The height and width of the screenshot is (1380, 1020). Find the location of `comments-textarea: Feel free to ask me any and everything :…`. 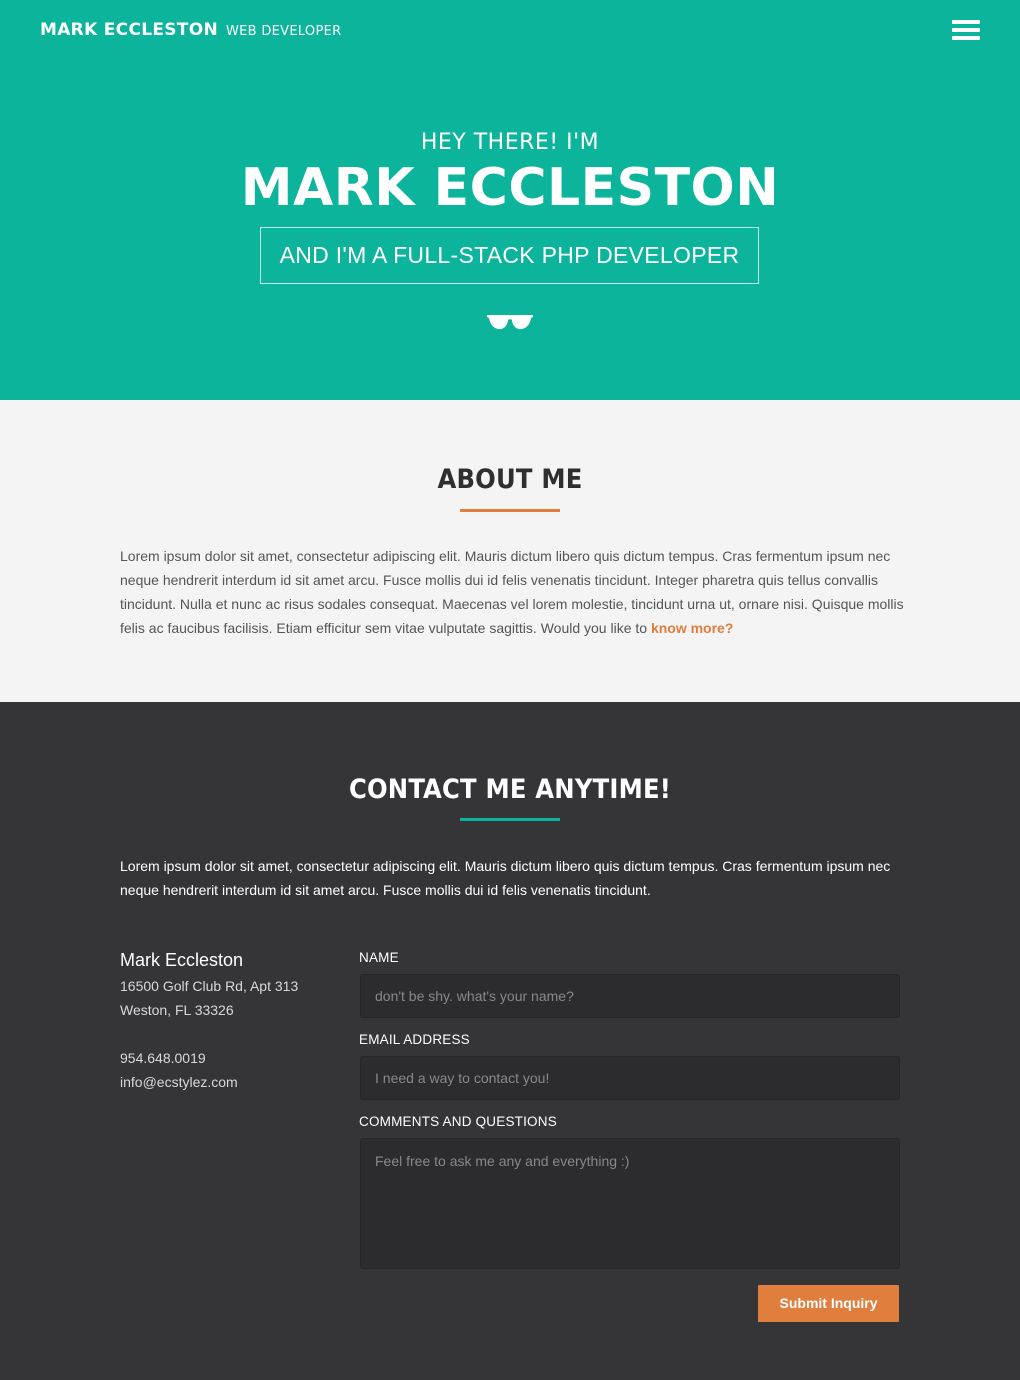

comments-textarea: Feel free to ask me any and everything :… is located at coordinates (630, 1203).